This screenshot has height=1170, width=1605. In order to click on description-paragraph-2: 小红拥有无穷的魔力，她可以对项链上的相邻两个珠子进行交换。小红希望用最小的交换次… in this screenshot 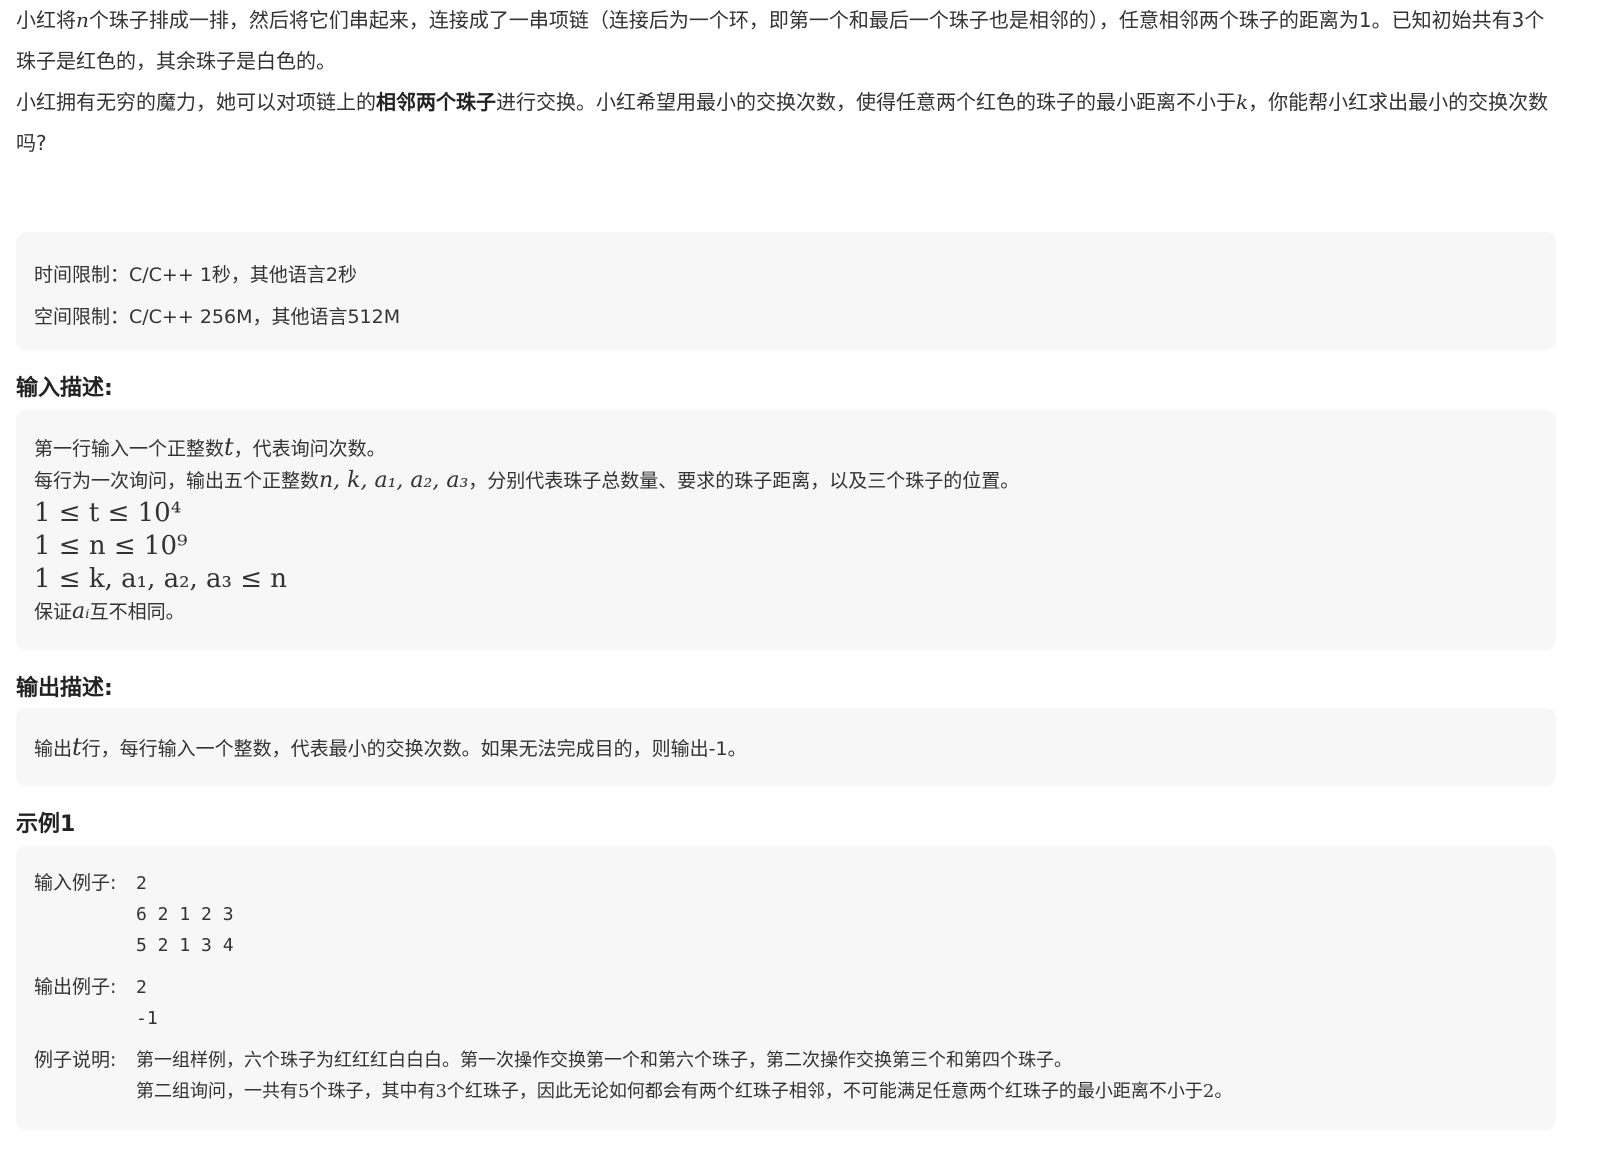, I will do `click(786, 123)`.